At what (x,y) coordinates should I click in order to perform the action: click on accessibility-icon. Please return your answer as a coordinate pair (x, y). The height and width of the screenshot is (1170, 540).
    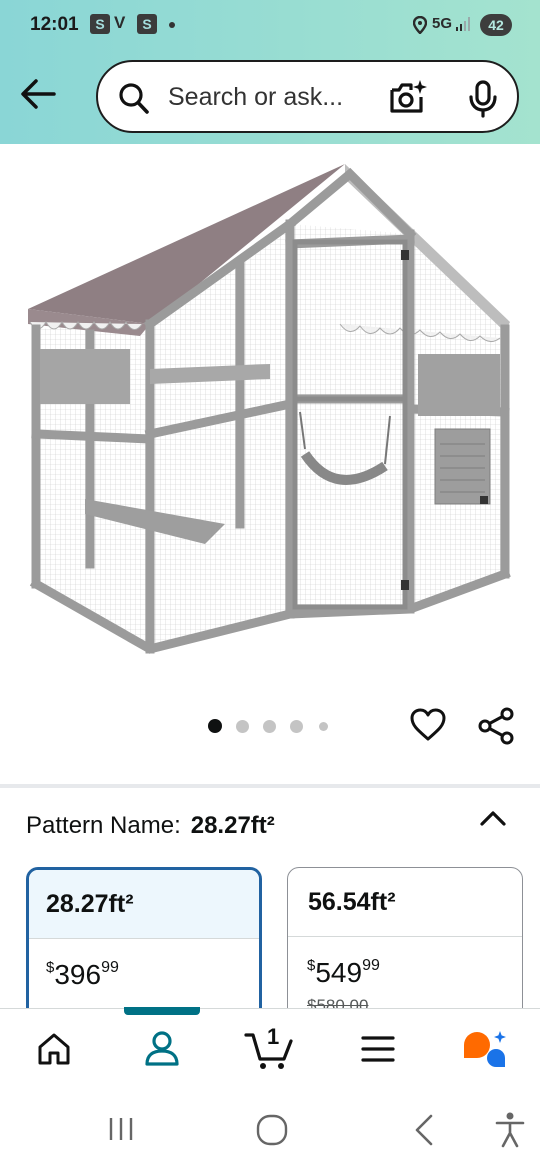
    Looking at the image, I should click on (510, 1130).